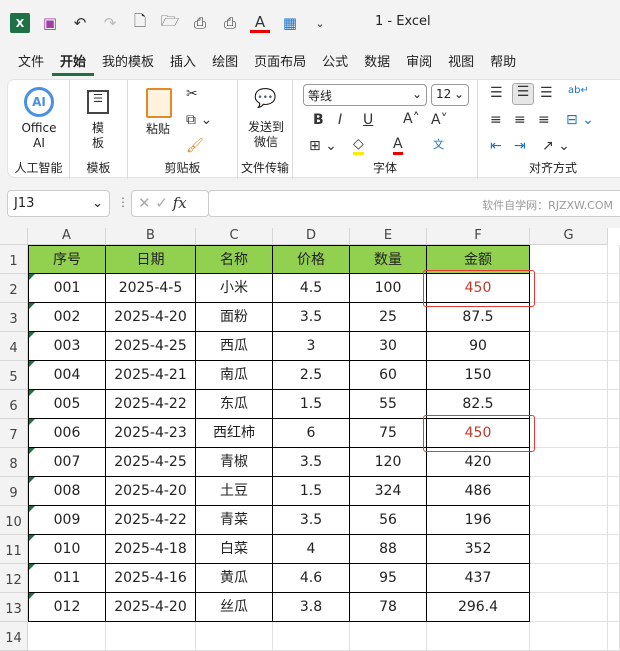 The height and width of the screenshot is (651, 620). Describe the element at coordinates (234, 404) in the screenshot. I see `table-cell: 东瓜` at that location.